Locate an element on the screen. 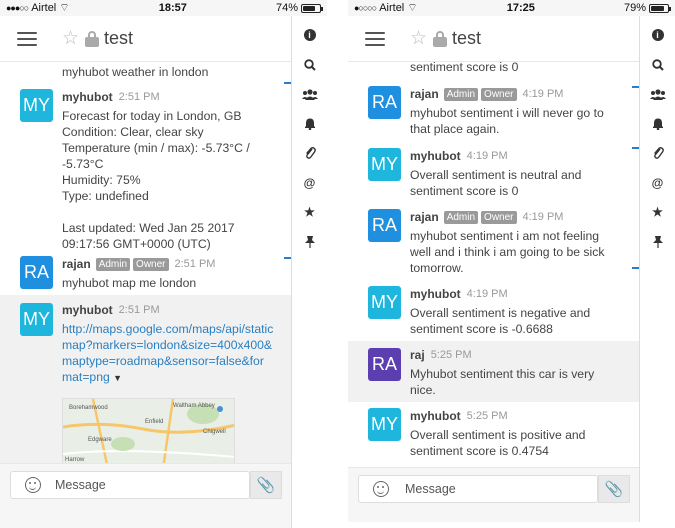 Image resolution: width=675 pixels, height=528 pixels. battery-percent: 74% is located at coordinates (286, 8).